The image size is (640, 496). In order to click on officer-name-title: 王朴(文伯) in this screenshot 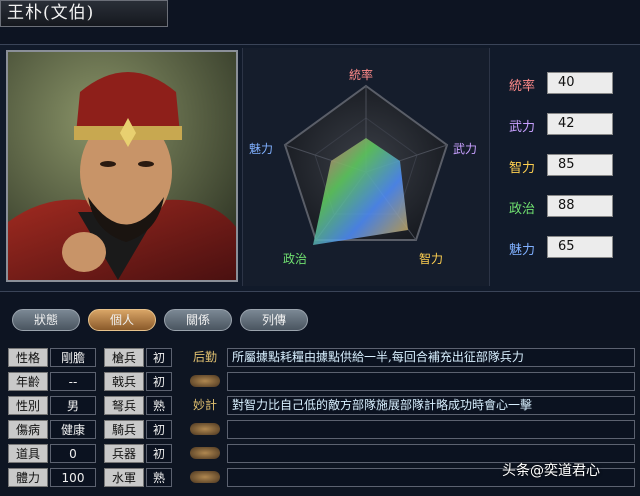, I will do `click(84, 13)`.